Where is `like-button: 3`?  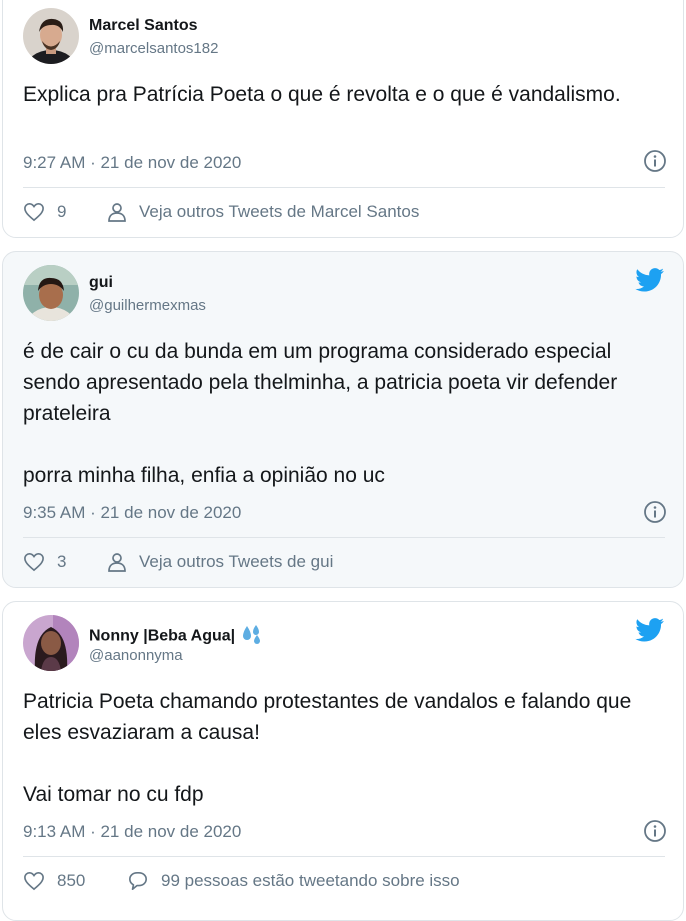
like-button: 3 is located at coordinates (44, 562).